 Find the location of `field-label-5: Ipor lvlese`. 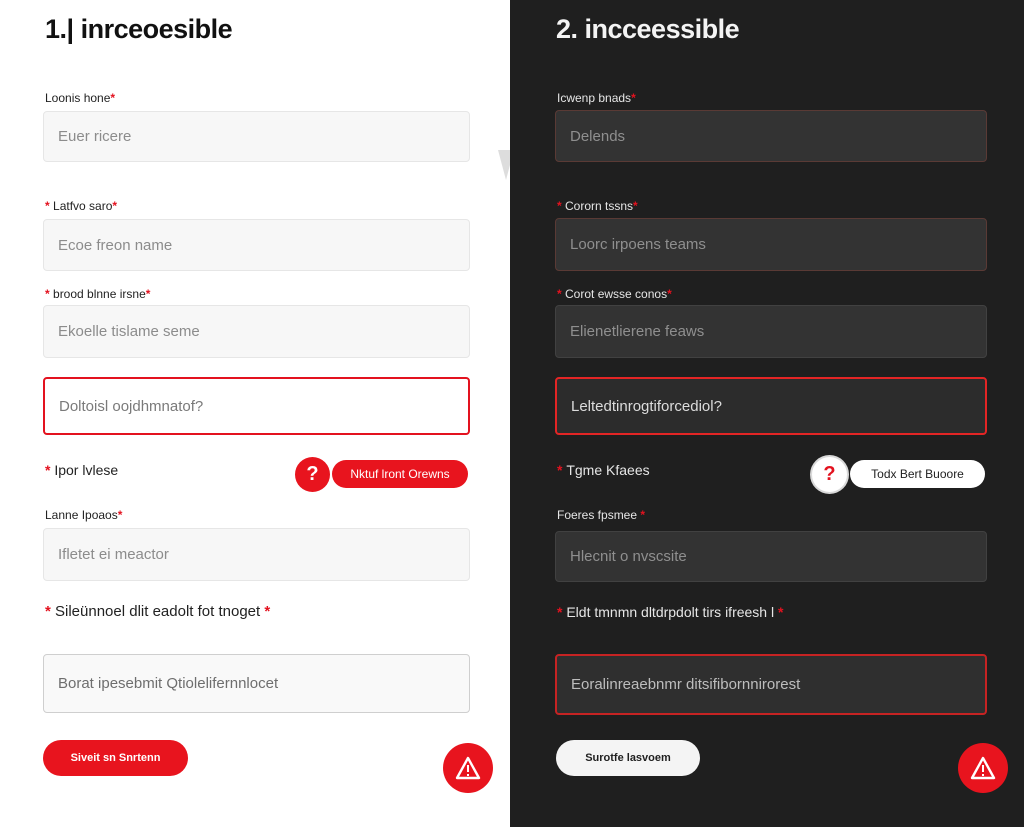

field-label-5: Ipor lvlese is located at coordinates (86, 470).